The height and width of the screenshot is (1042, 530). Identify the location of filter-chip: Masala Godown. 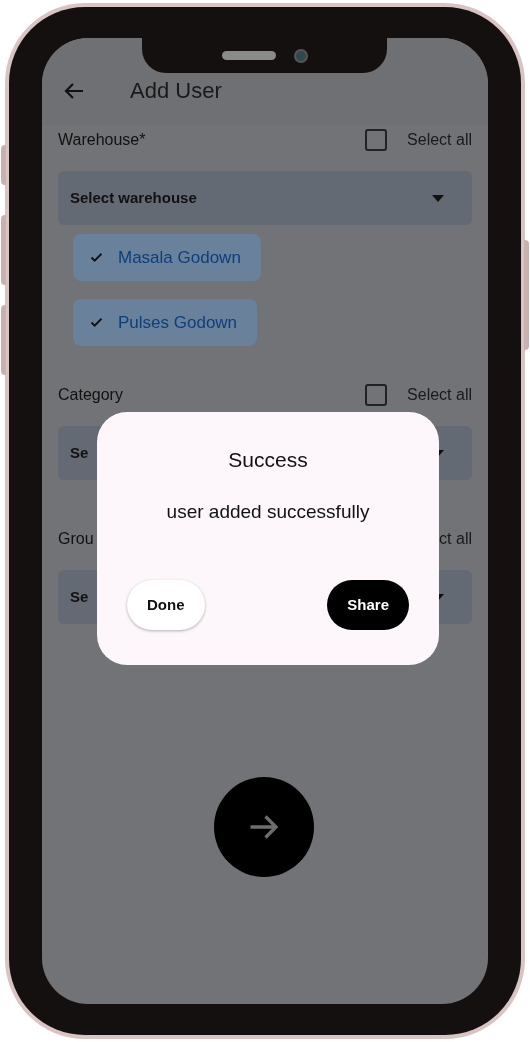
(167, 257).